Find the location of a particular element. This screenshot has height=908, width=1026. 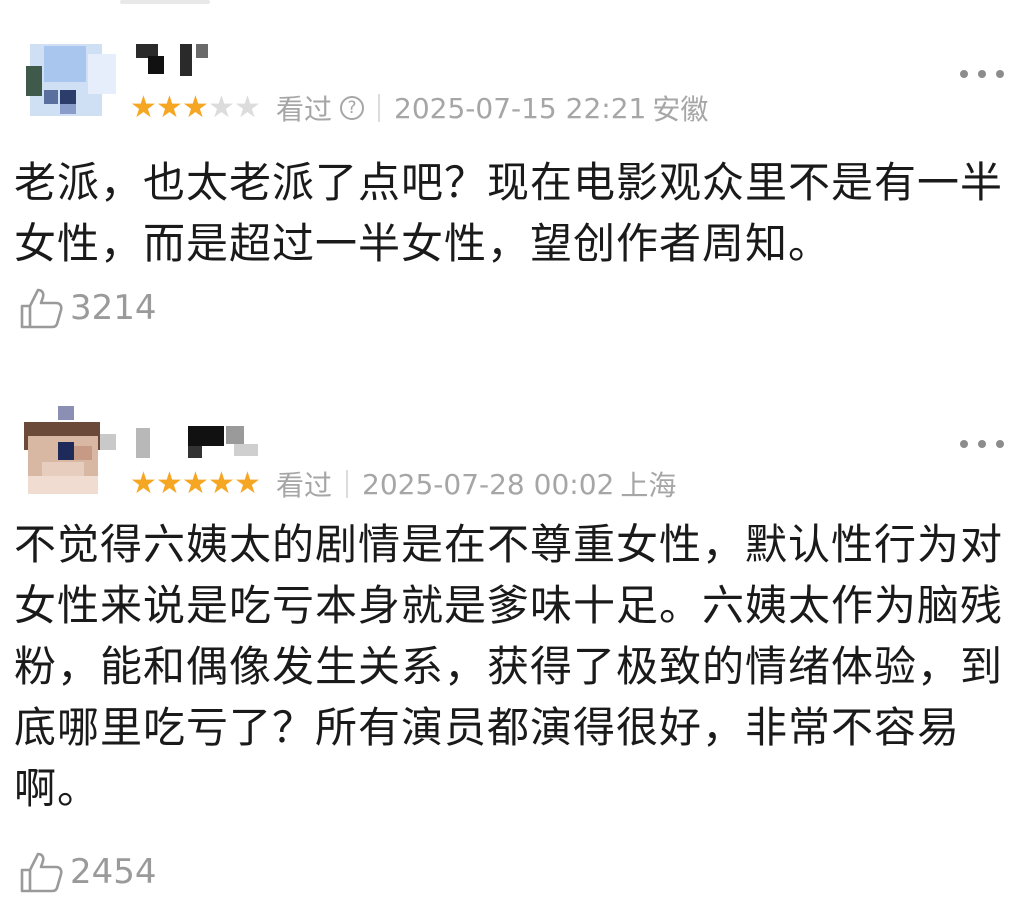

review-text-line: 底哪里吃亏了？所有演员都演得很好，非常不容易 is located at coordinates (487, 727).